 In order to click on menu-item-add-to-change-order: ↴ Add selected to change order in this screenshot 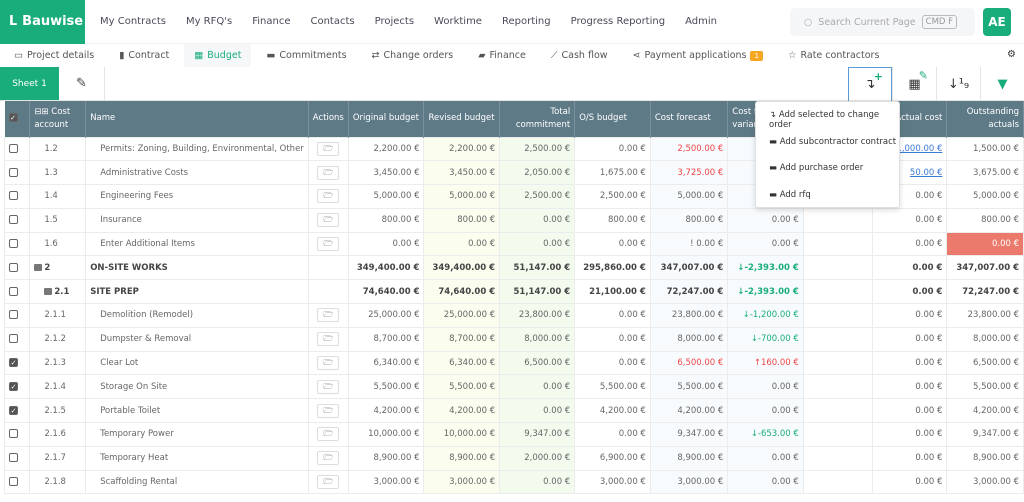, I will do `click(827, 123)`.